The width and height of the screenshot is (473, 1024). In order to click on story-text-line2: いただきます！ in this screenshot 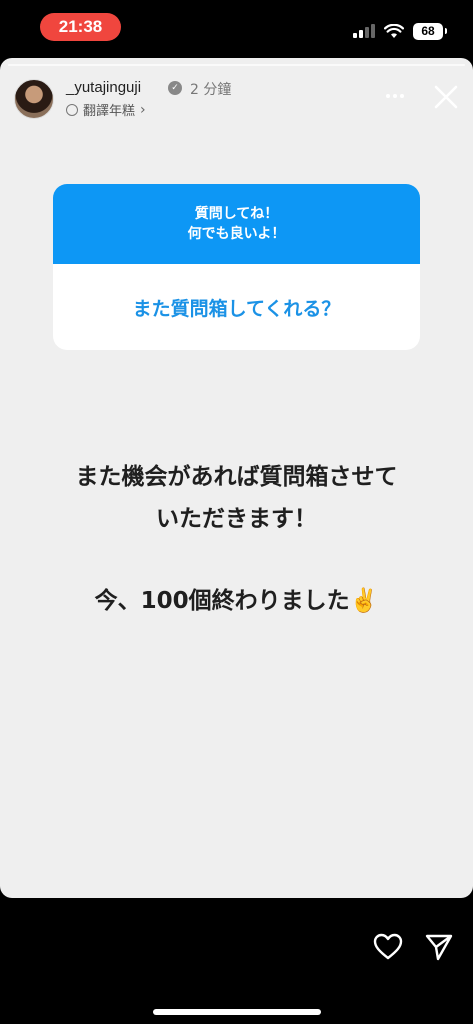, I will do `click(236, 519)`.